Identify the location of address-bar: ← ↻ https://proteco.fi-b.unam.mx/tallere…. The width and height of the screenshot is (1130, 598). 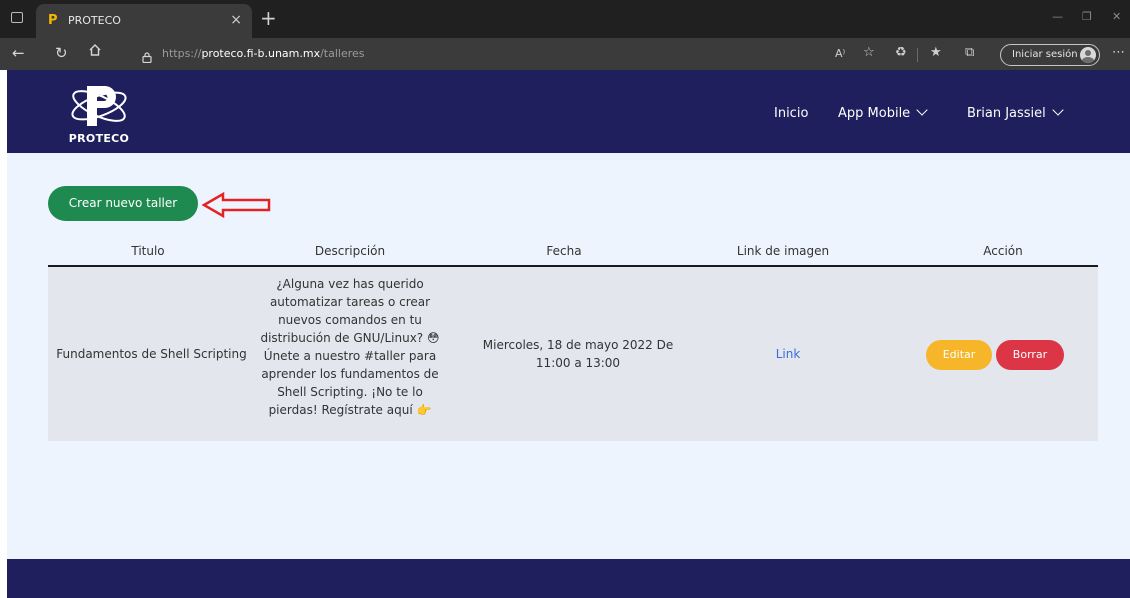
(565, 54).